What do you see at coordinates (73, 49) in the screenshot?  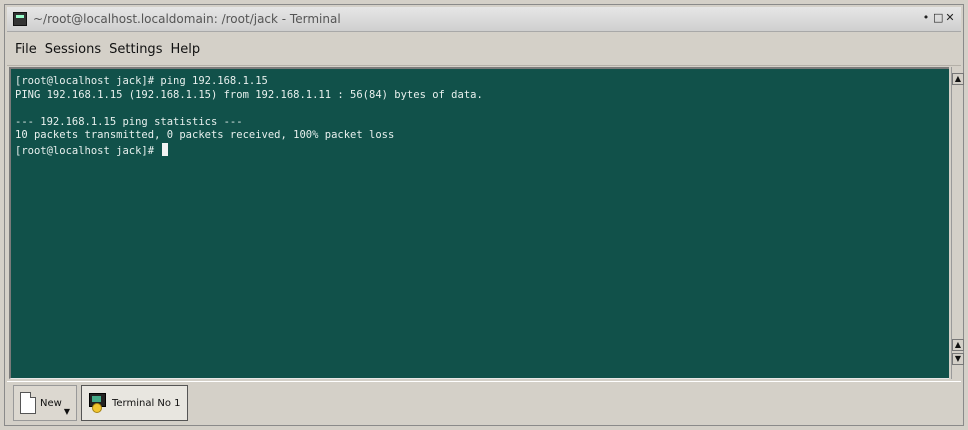 I see `menu-sessions: Sessions` at bounding box center [73, 49].